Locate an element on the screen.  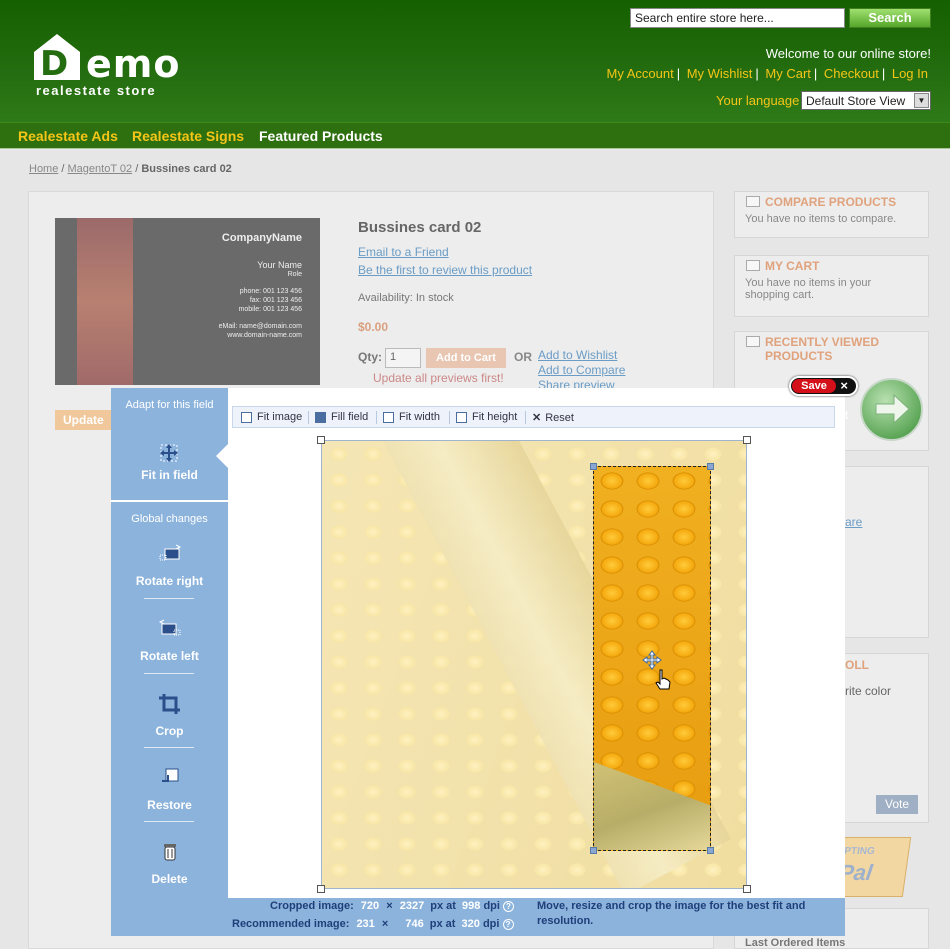
sidebar-partial-link: are is located at coordinates (853, 522).